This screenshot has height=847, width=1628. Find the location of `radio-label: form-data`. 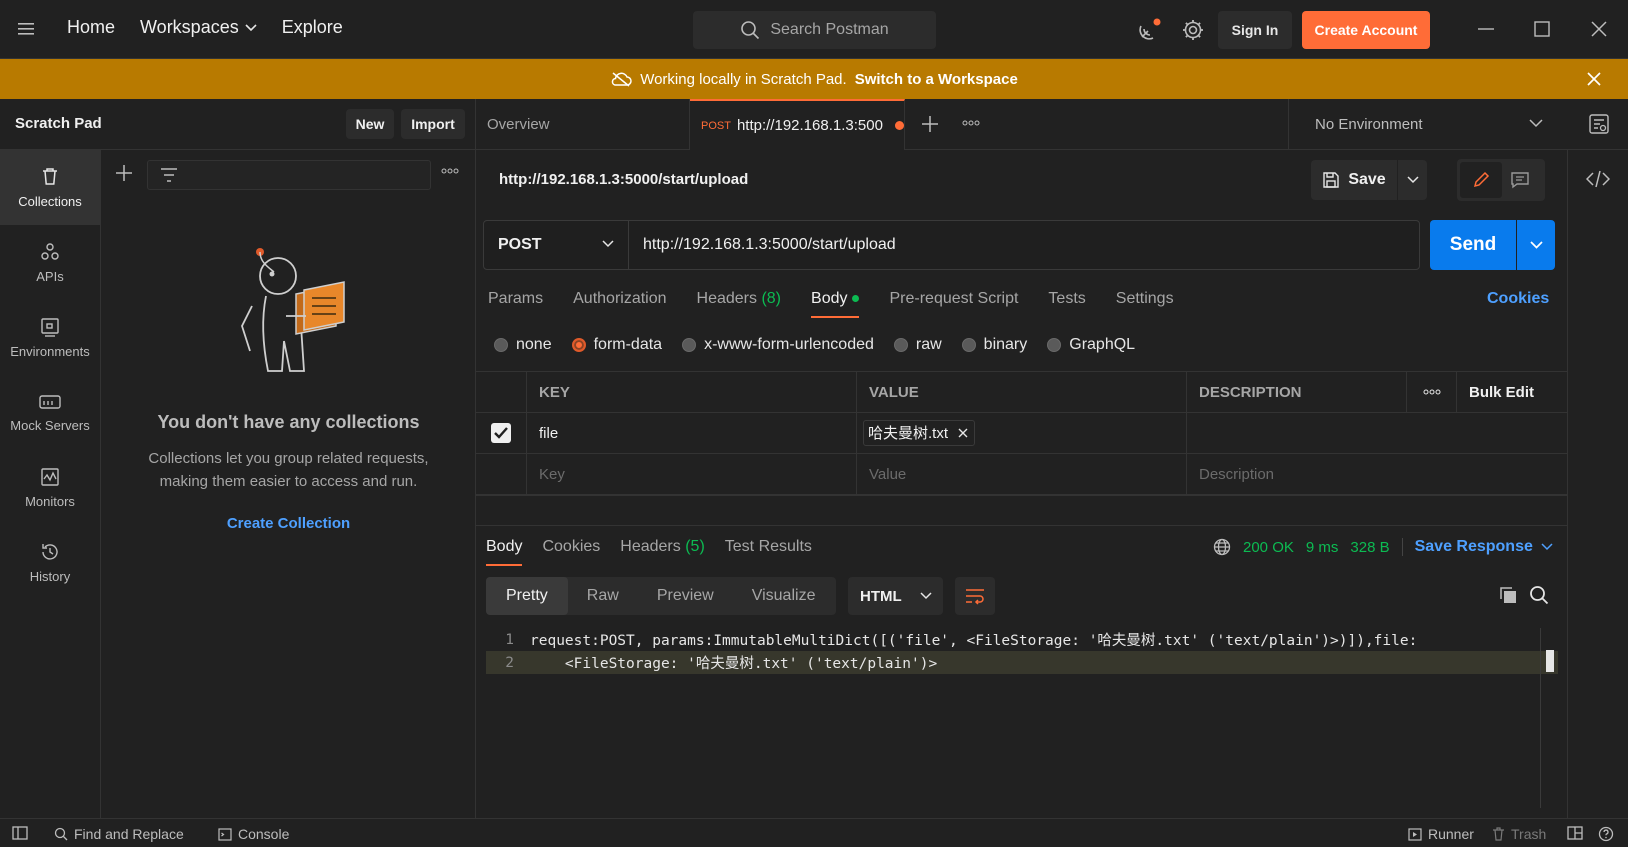

radio-label: form-data is located at coordinates (628, 344).